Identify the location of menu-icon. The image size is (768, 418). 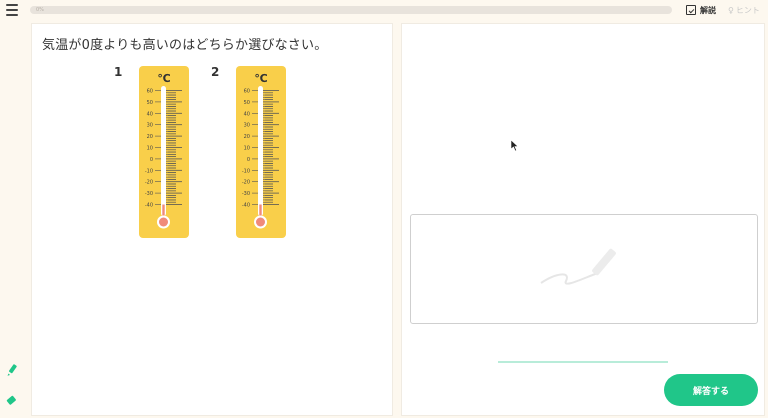
(12, 10).